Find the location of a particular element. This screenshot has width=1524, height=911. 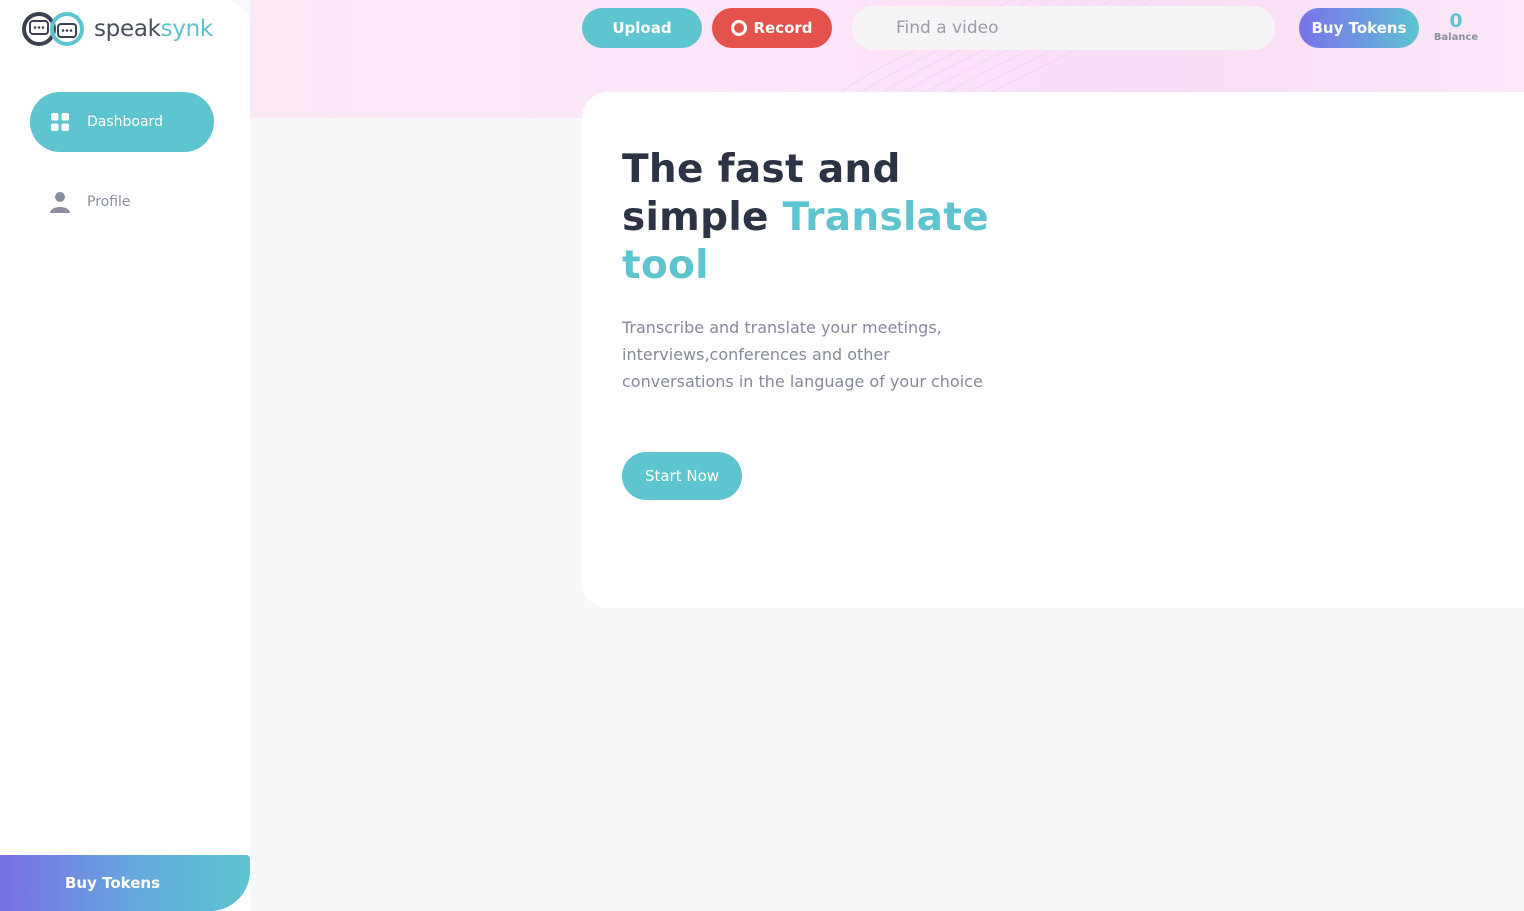

start-now-button: Start Now is located at coordinates (682, 476).